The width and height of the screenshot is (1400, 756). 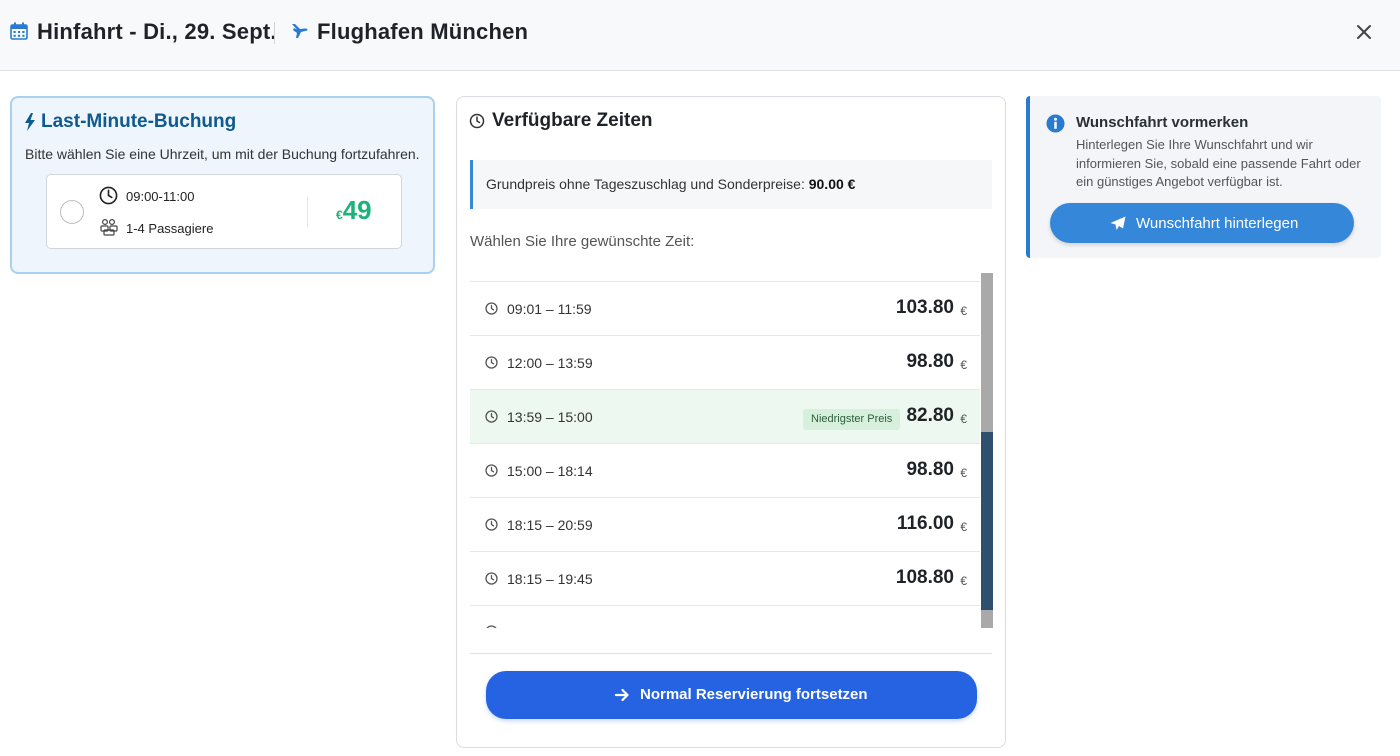 What do you see at coordinates (987, 521) in the screenshot?
I see `scrollbar-thumb` at bounding box center [987, 521].